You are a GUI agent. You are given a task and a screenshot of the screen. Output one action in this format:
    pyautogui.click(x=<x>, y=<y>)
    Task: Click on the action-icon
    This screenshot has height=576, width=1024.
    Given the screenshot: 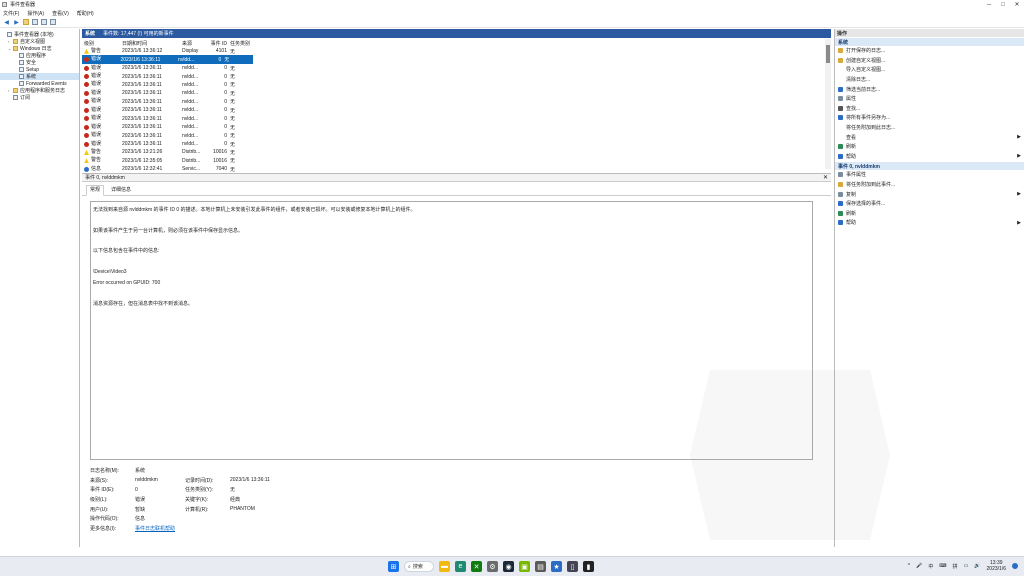 What is the action you would take?
    pyautogui.click(x=840, y=51)
    